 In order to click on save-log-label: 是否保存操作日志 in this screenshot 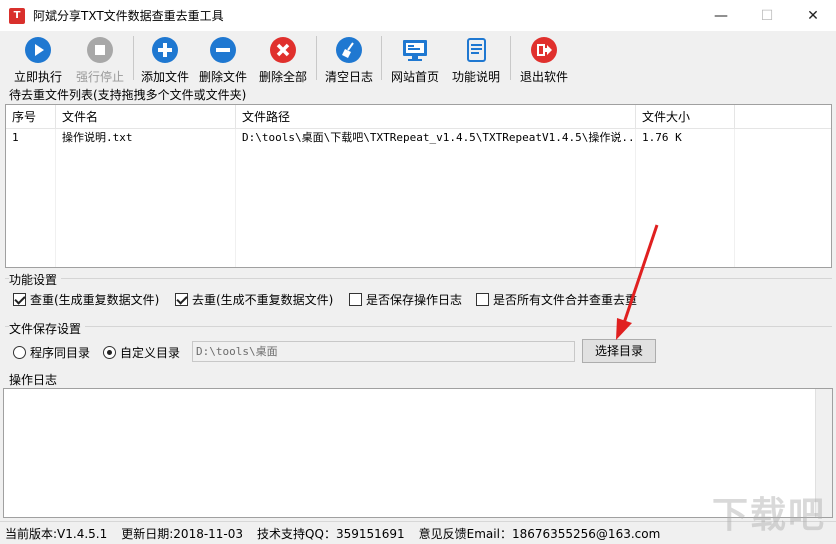, I will do `click(414, 300)`.